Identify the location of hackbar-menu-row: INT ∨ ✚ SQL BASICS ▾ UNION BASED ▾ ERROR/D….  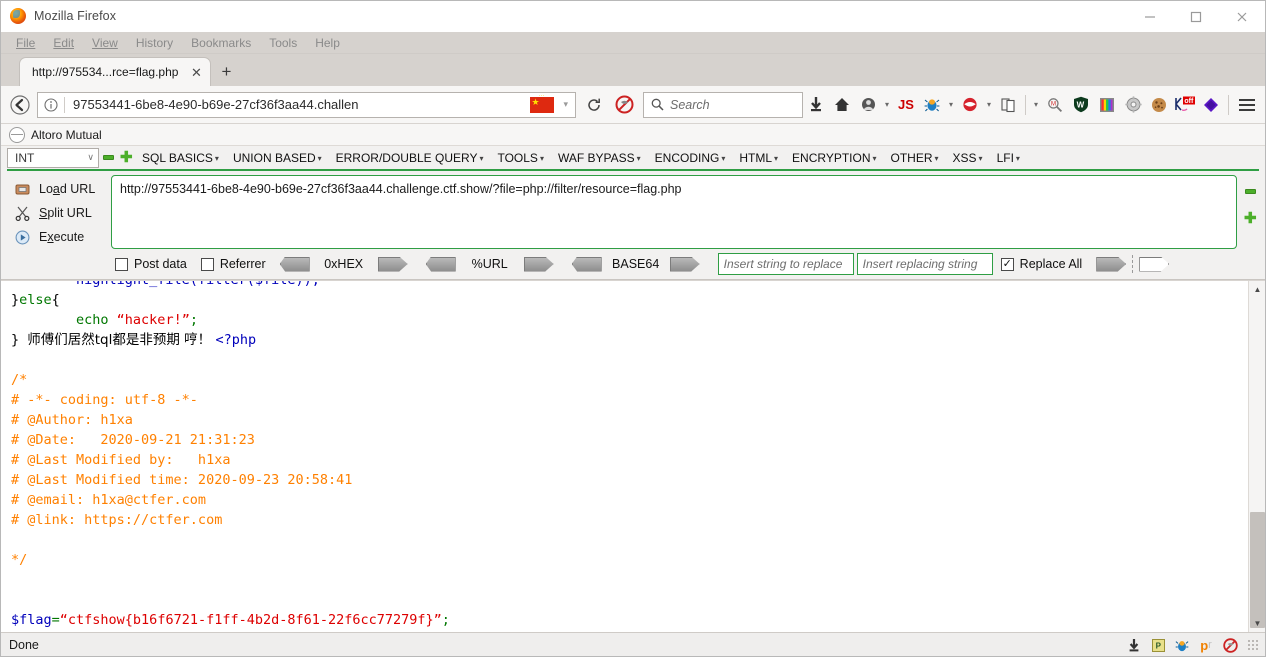
(633, 158).